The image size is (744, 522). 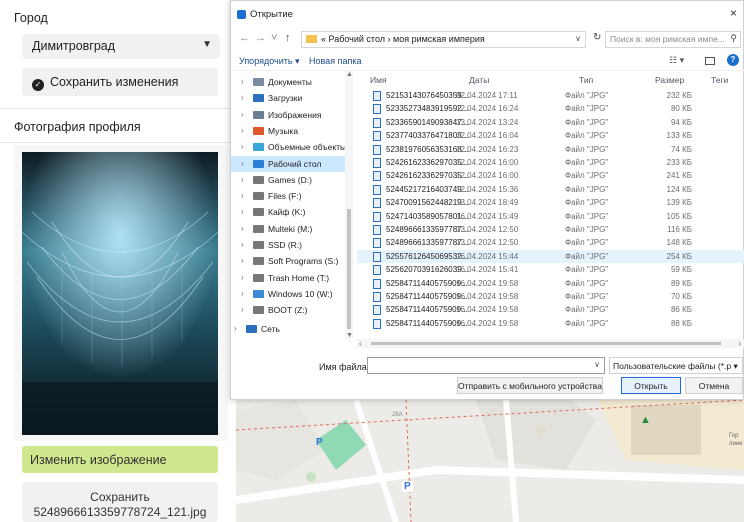 I want to click on tree-item: › Windows 10 (W:), so click(x=288, y=294).